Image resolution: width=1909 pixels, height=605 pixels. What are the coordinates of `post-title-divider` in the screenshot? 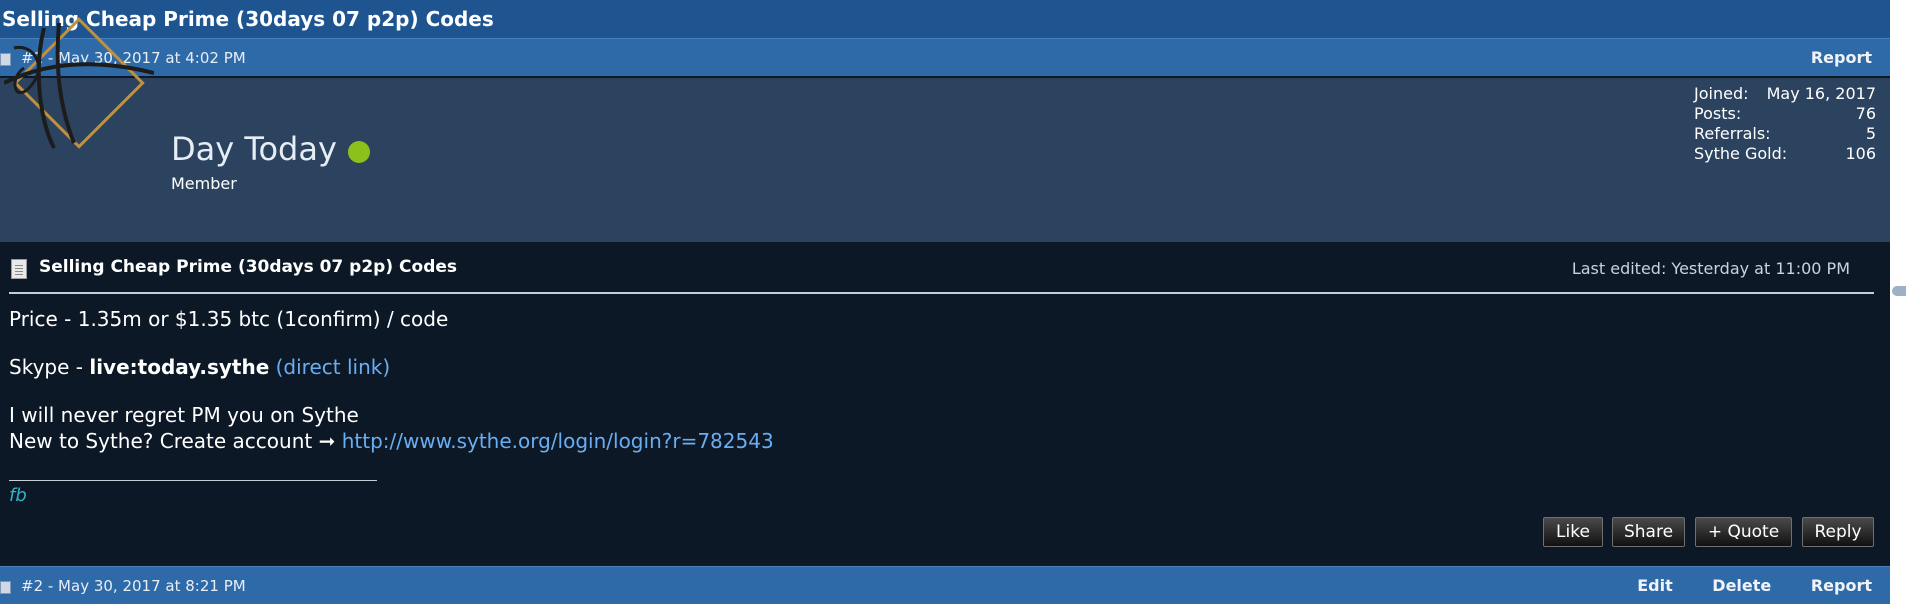 It's located at (941, 293).